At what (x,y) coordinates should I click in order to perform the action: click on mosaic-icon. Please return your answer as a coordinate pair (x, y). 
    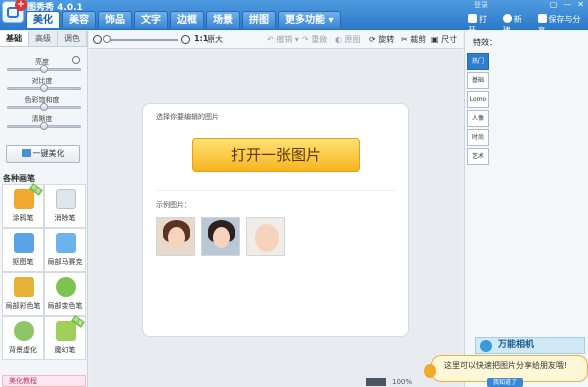
    Looking at the image, I should click on (66, 243).